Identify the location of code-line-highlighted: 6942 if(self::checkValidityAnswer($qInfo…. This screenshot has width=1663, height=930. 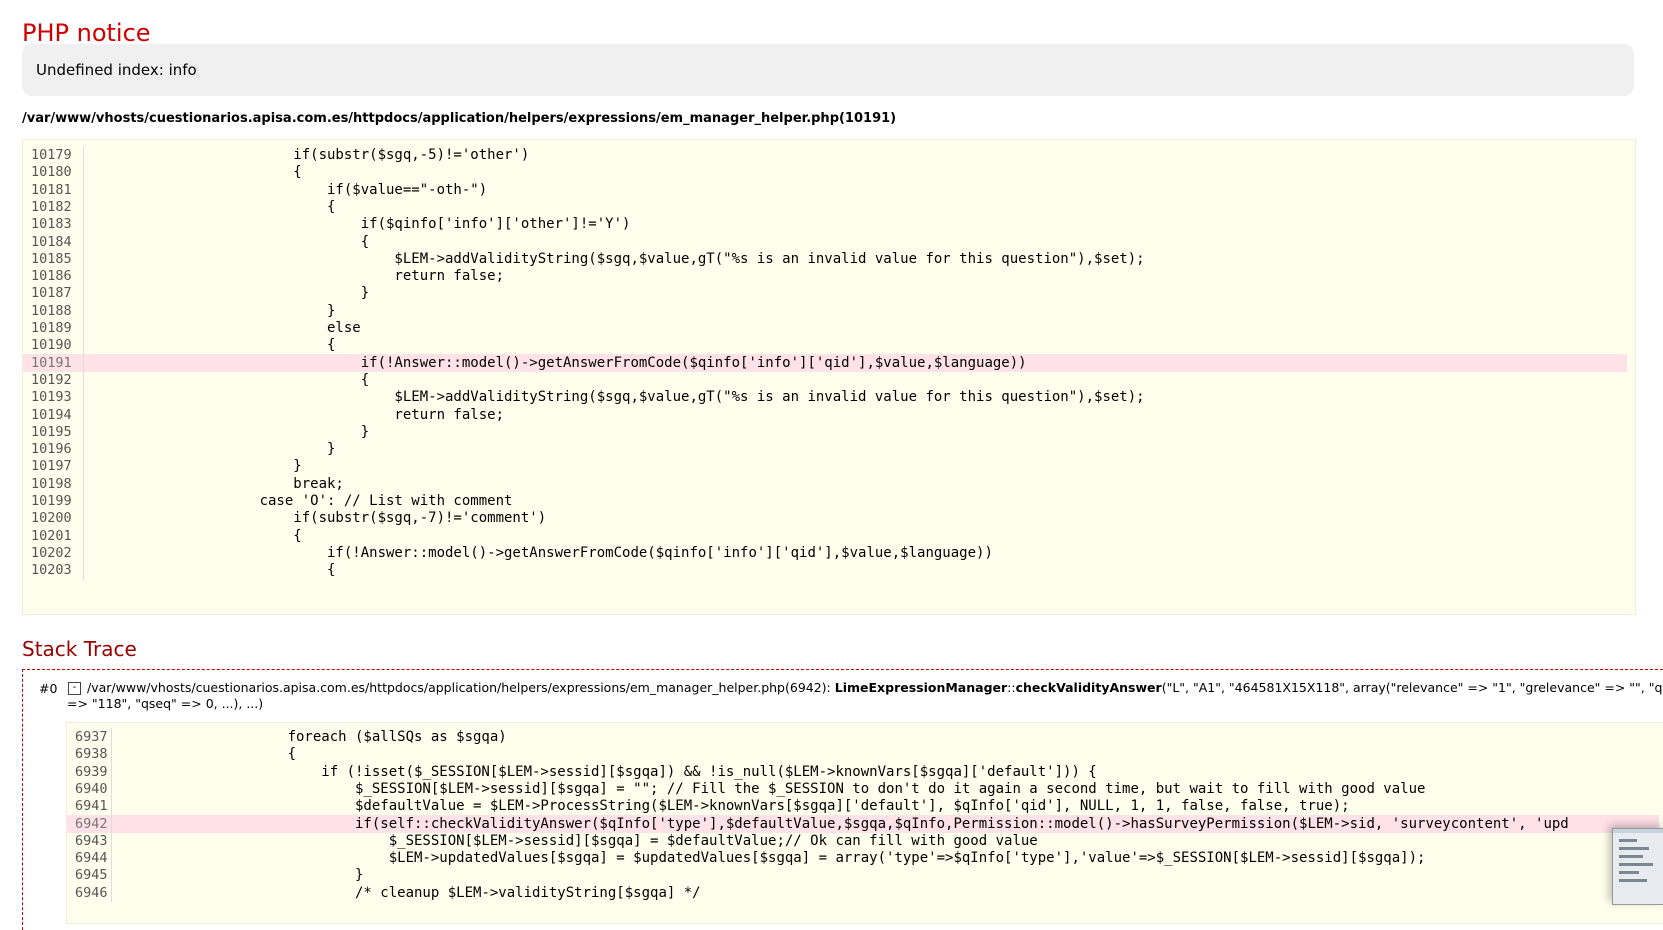
(863, 823).